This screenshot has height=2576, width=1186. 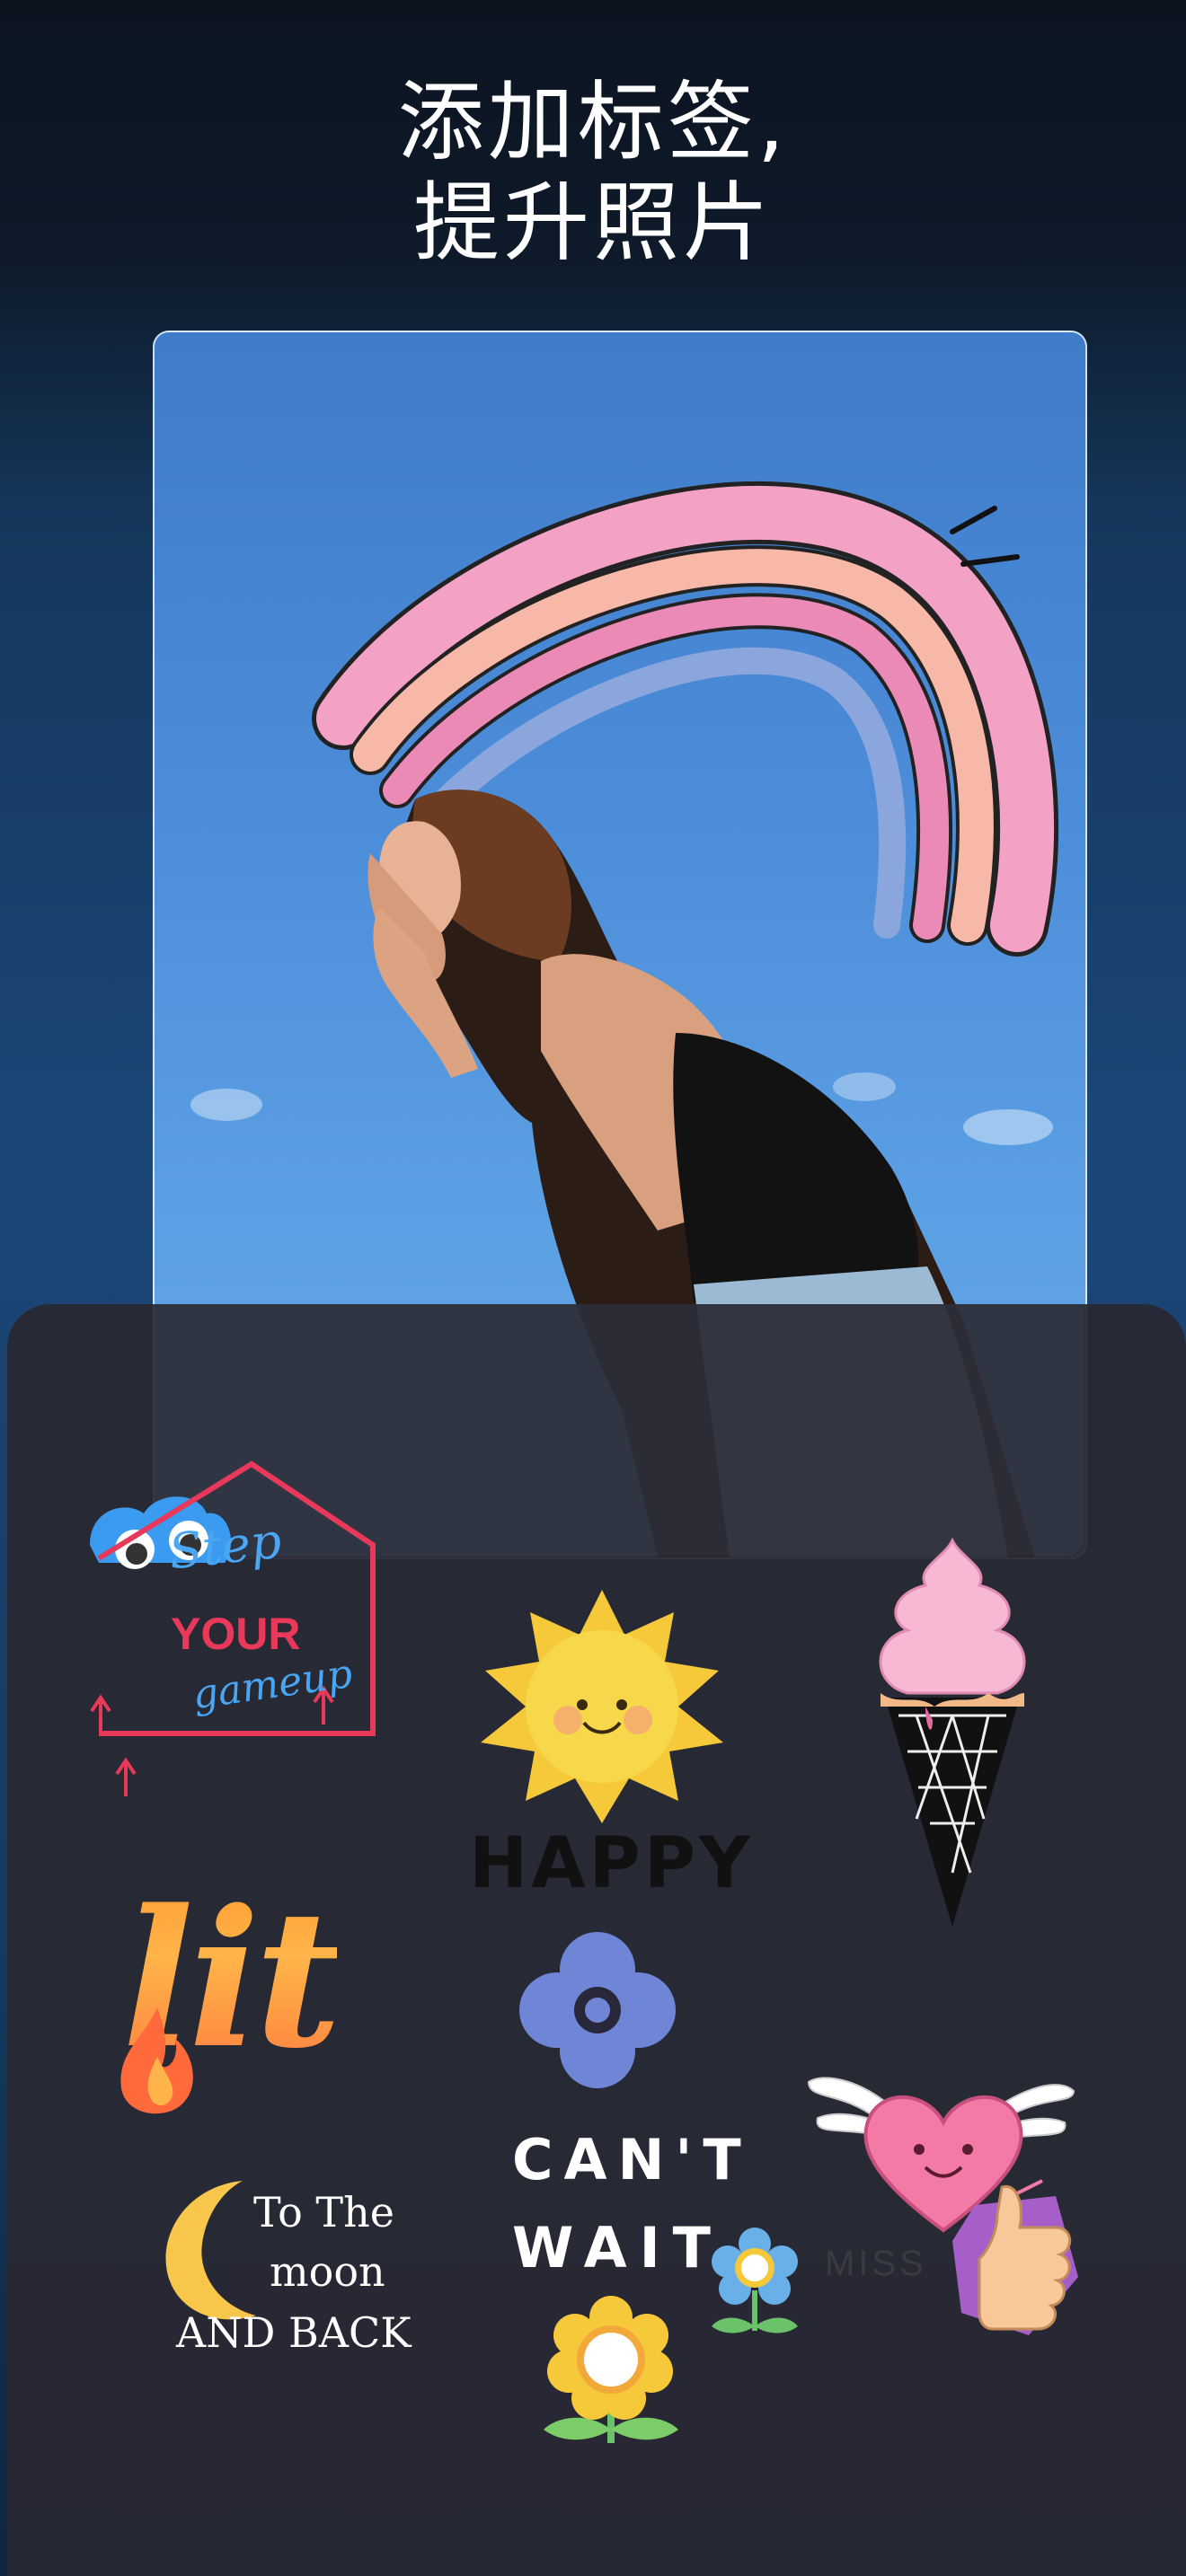 What do you see at coordinates (597, 2010) in the screenshot?
I see `flower-sticker` at bounding box center [597, 2010].